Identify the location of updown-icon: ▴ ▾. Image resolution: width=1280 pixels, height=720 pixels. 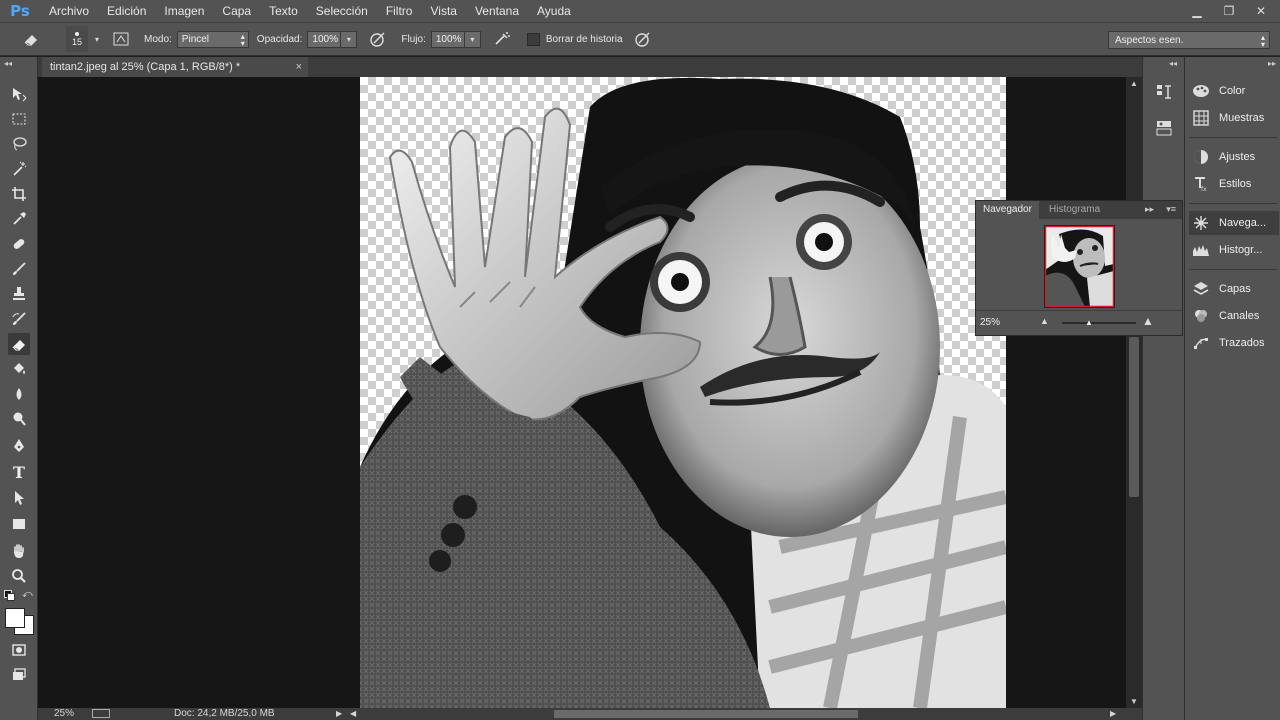
(242, 39).